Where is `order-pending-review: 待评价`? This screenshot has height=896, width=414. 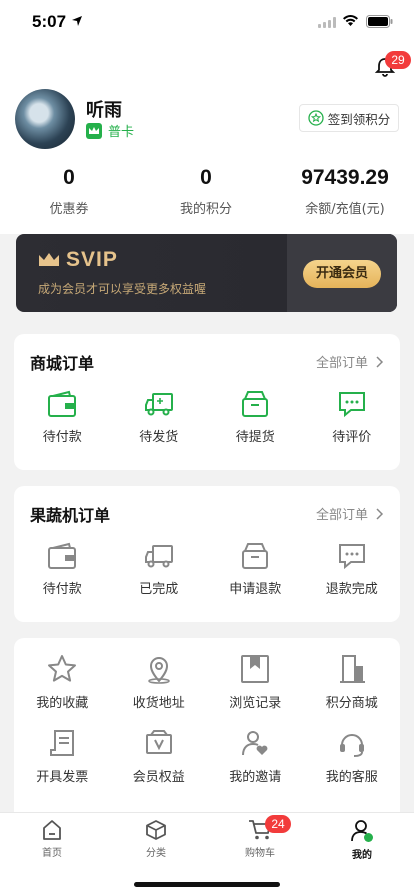 order-pending-review: 待评价 is located at coordinates (352, 417).